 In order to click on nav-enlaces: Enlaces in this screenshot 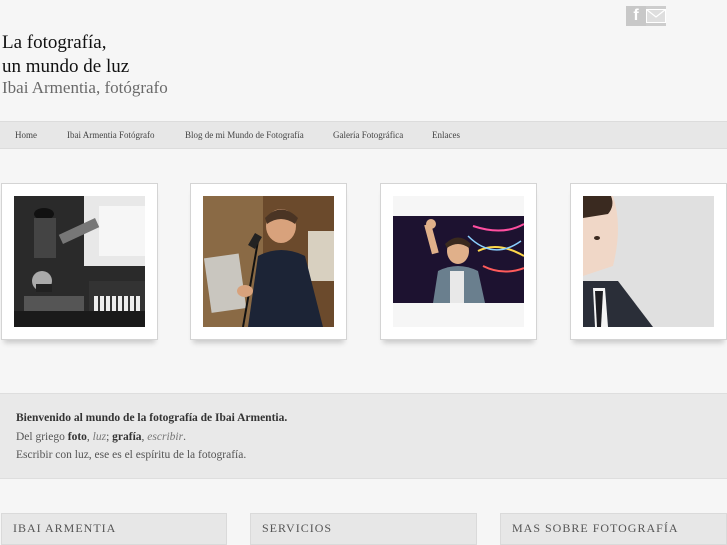, I will do `click(446, 135)`.